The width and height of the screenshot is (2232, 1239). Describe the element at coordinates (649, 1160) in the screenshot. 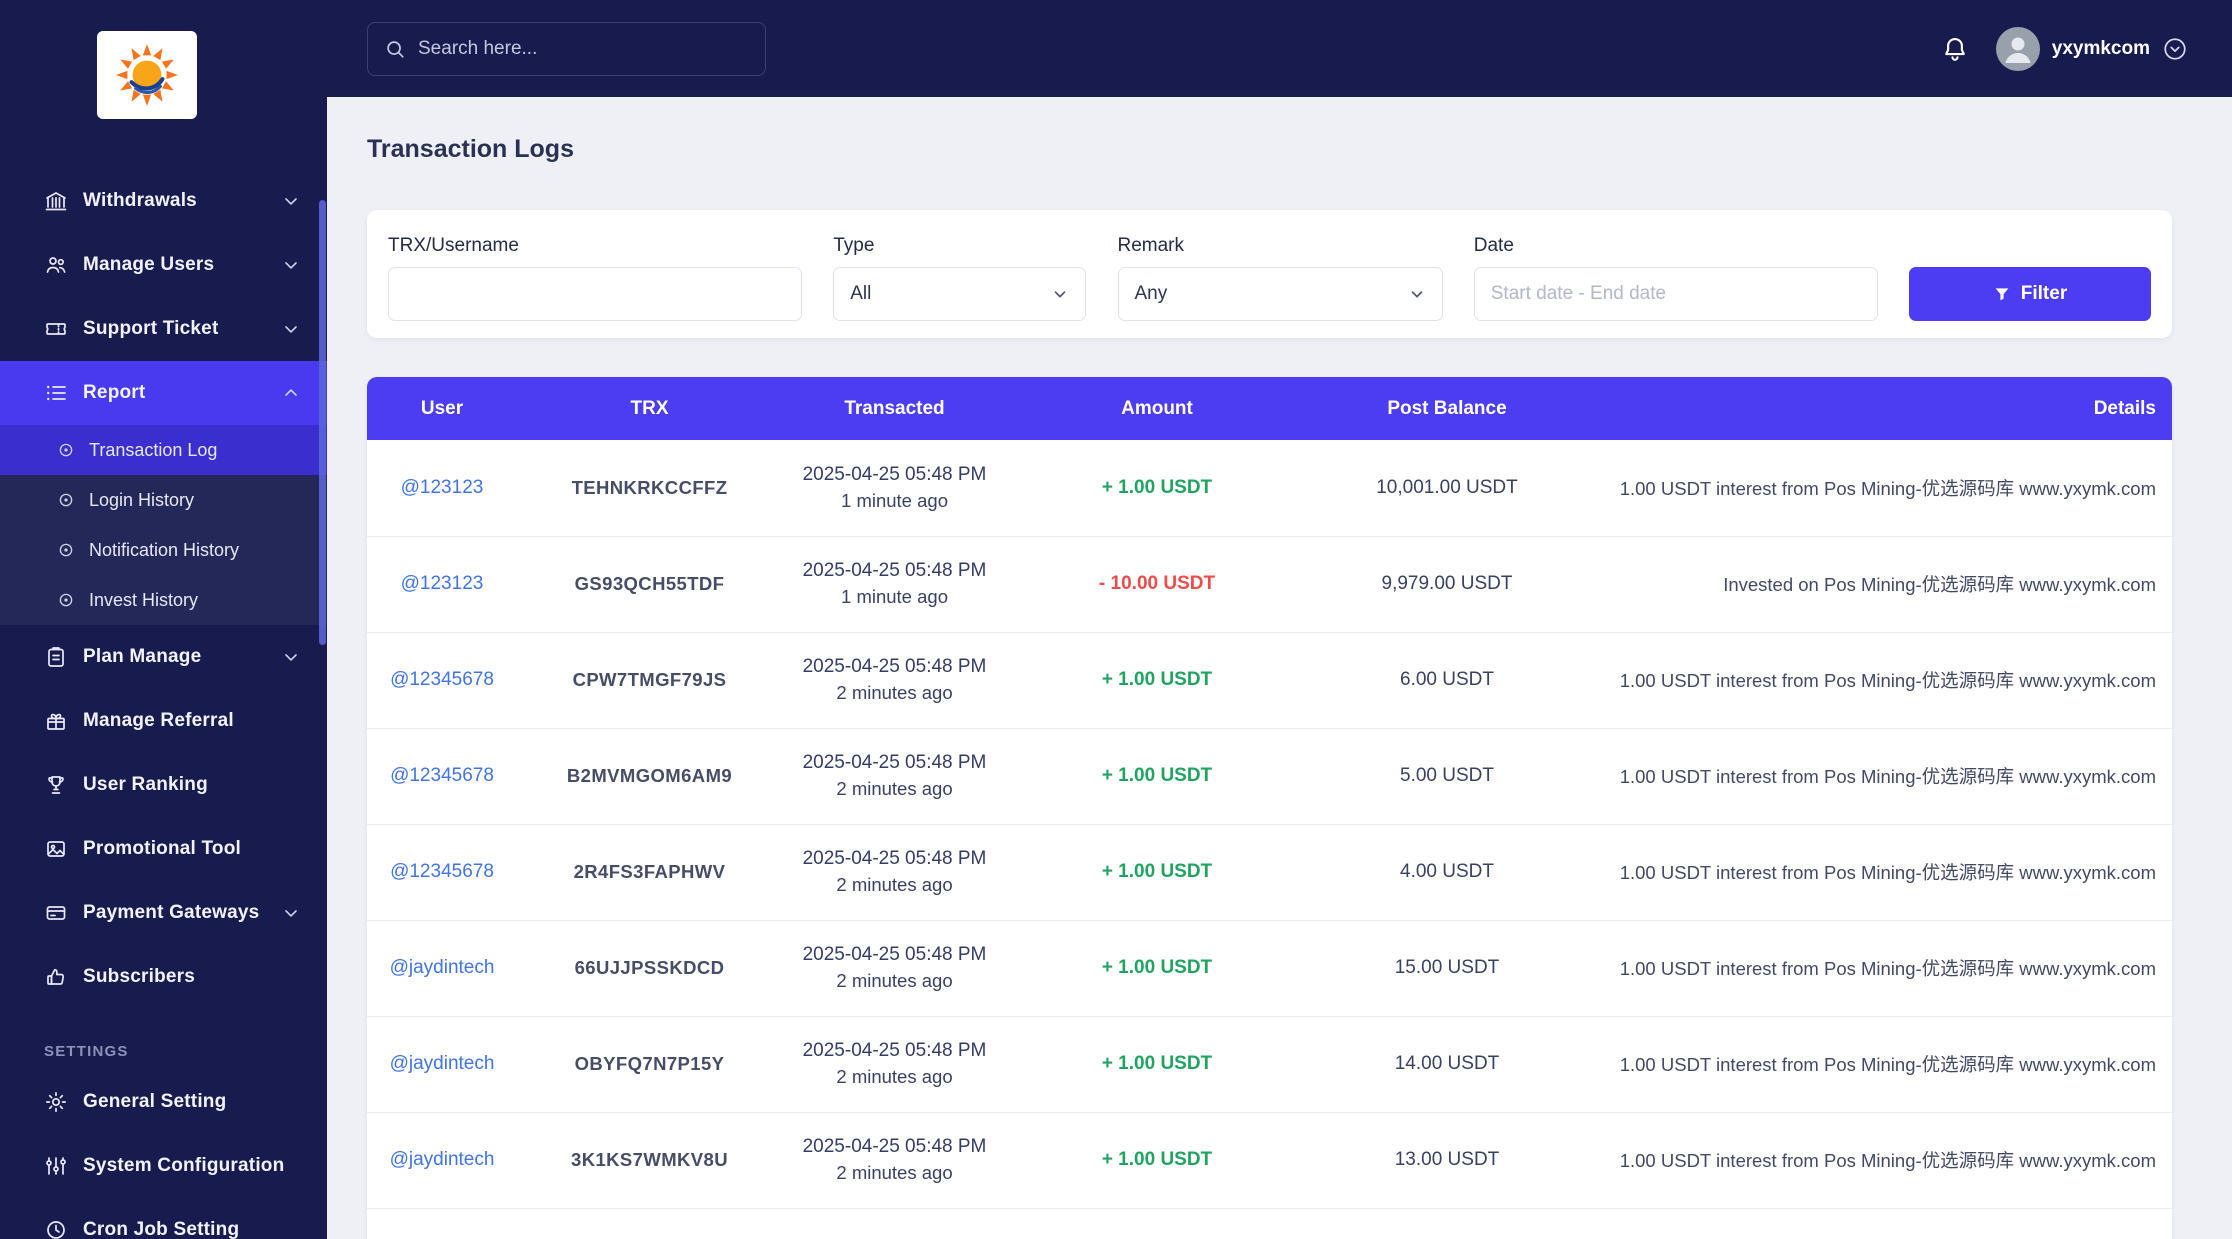

I see `trx-code: 3K1KS7WMKV8U` at that location.